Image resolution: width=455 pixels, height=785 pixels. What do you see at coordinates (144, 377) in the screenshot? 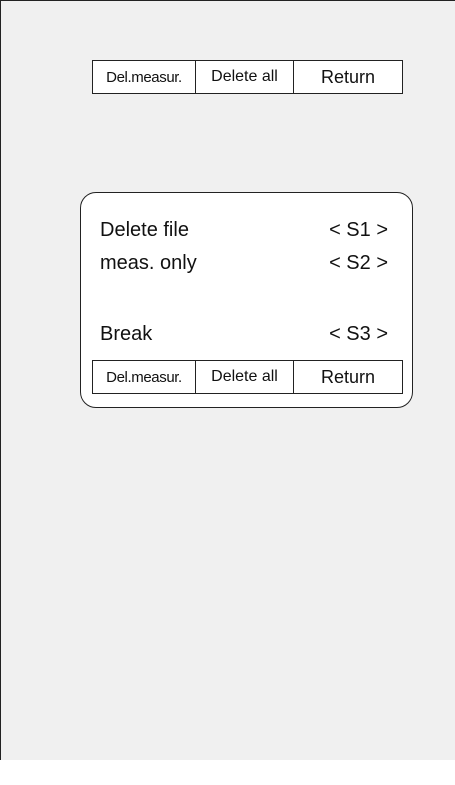
I see `dialog-del-measur-button: Del.measur.` at bounding box center [144, 377].